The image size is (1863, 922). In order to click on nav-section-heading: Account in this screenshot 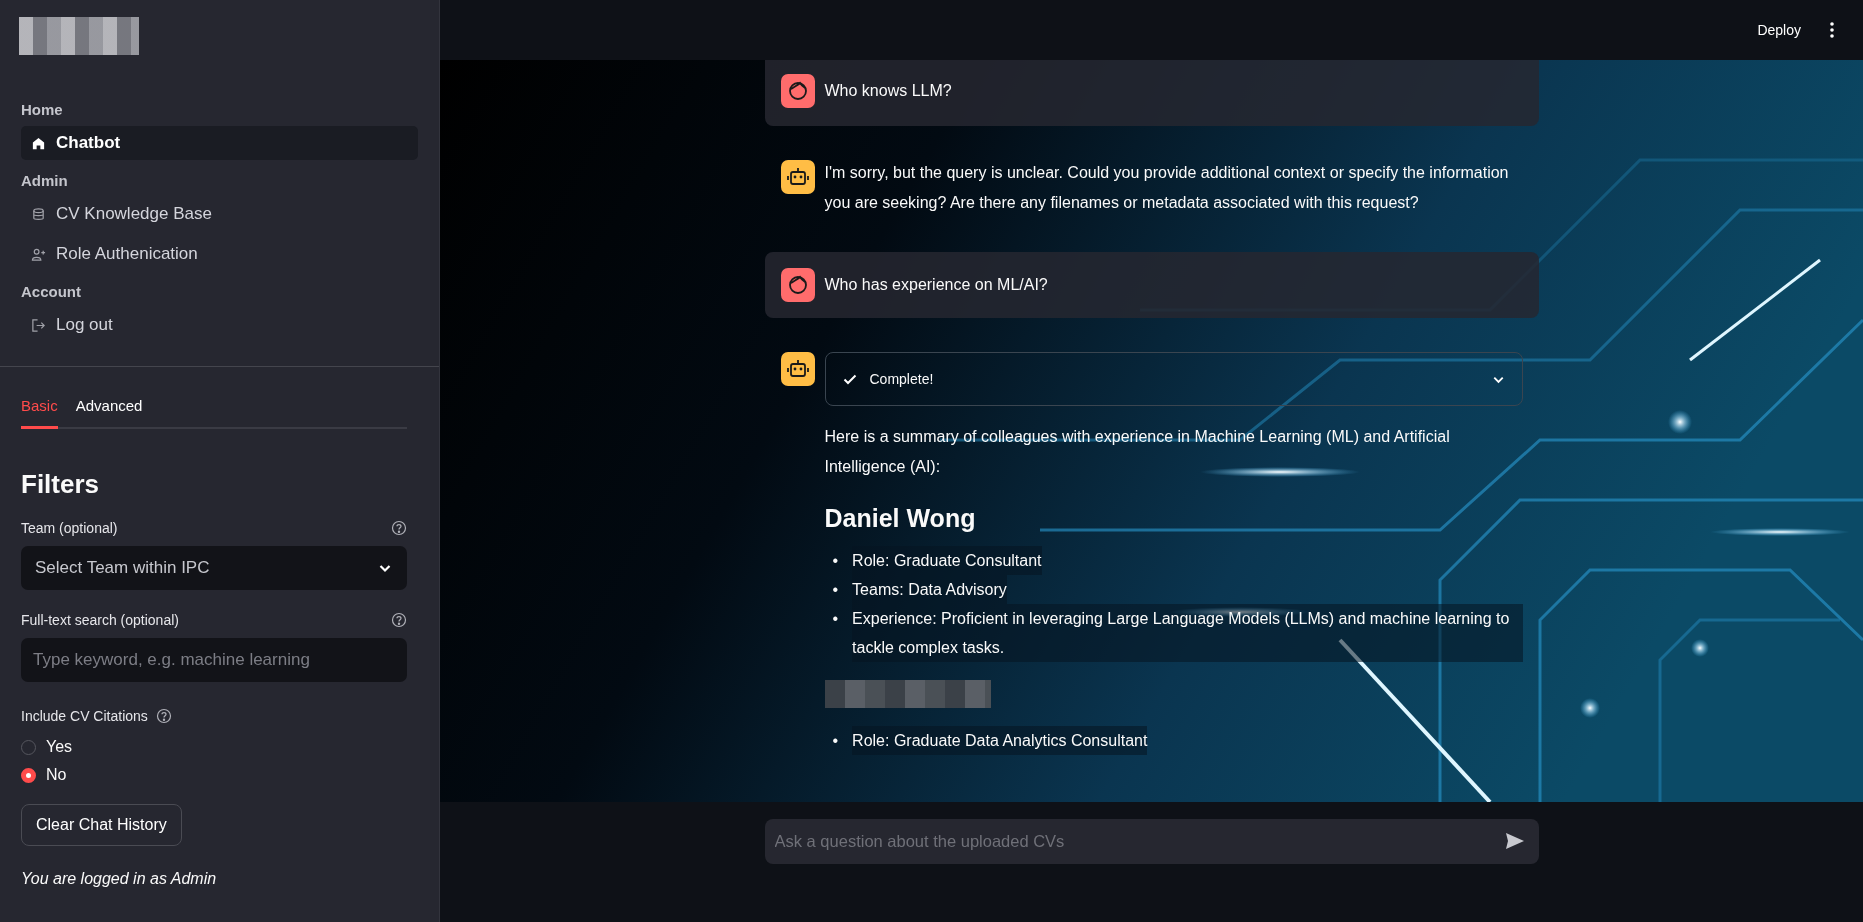, I will do `click(51, 291)`.